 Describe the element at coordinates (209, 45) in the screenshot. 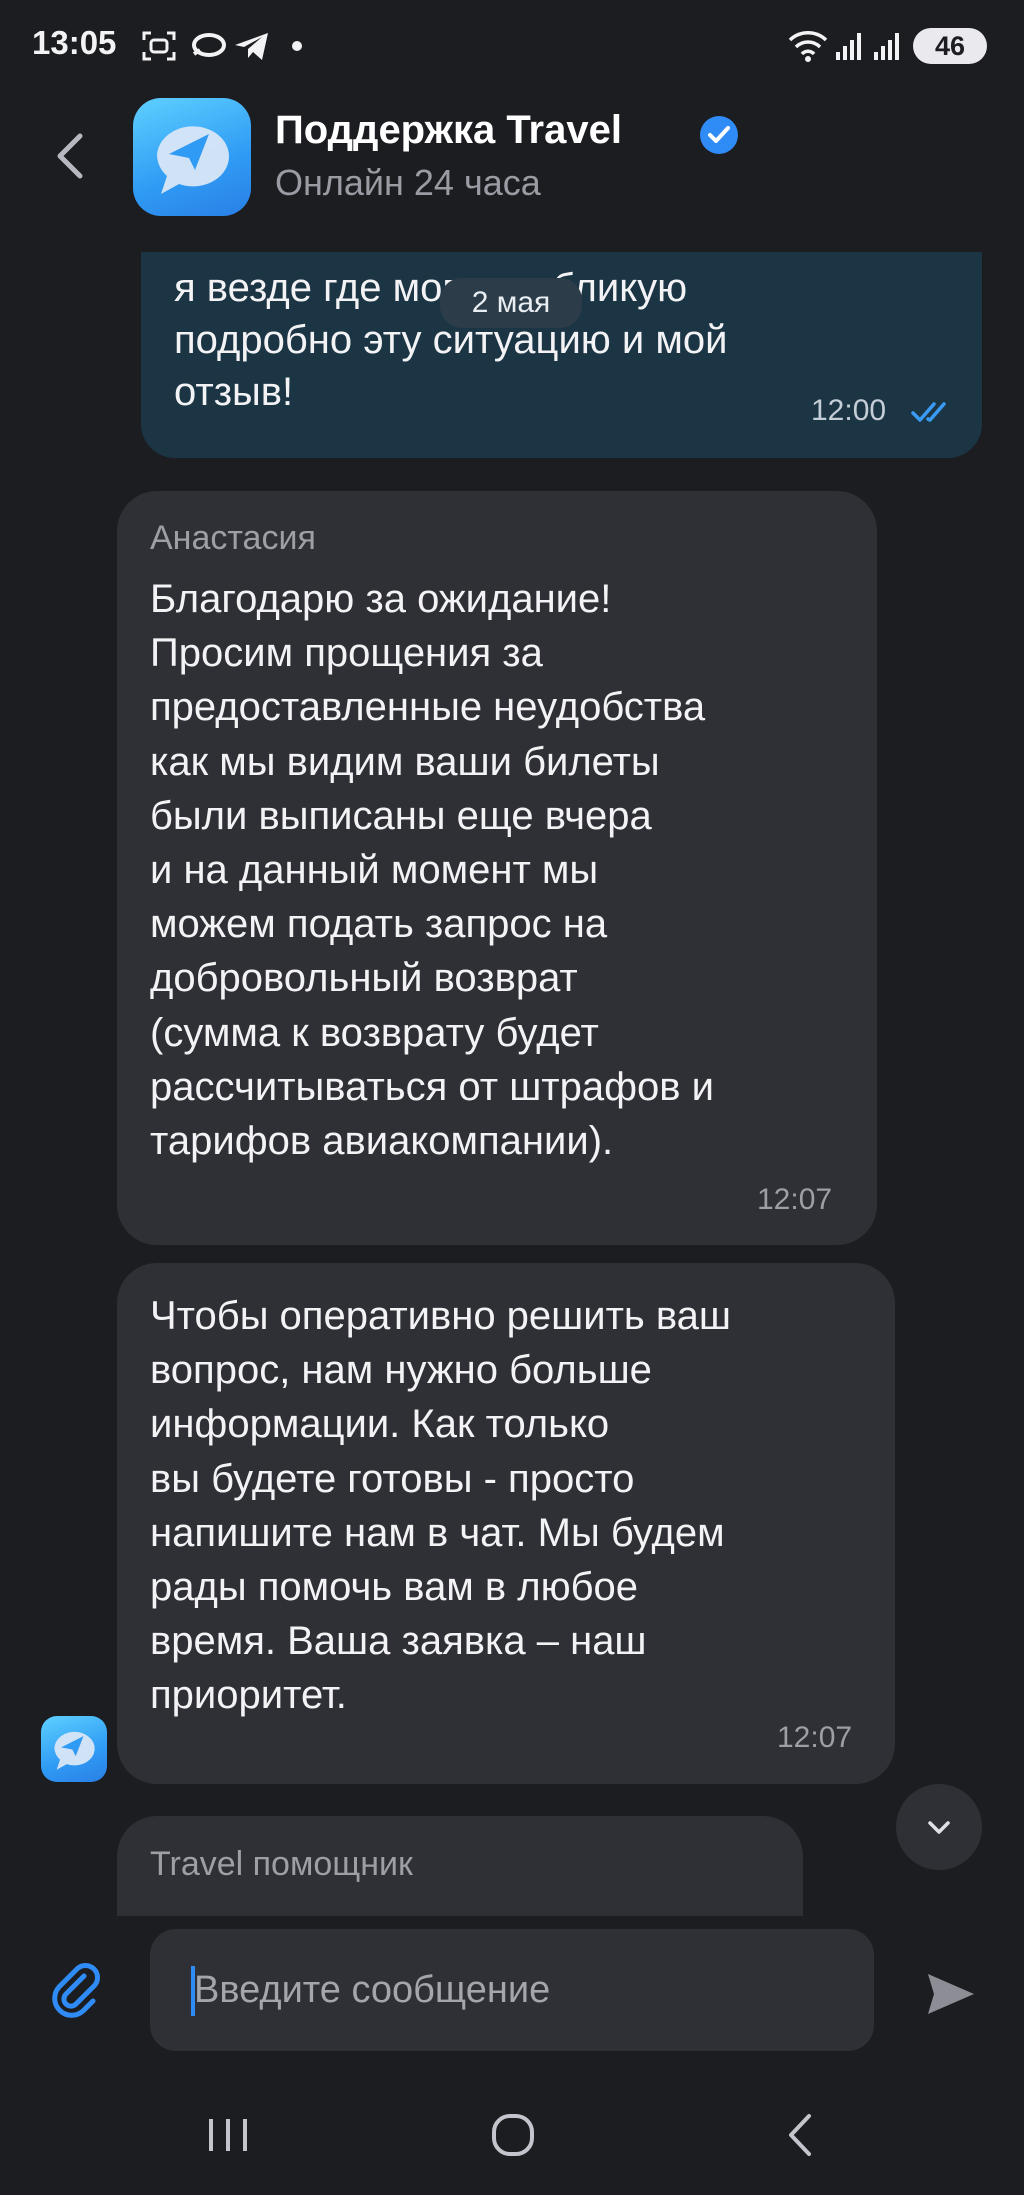

I see `chat-bubble-icon` at that location.